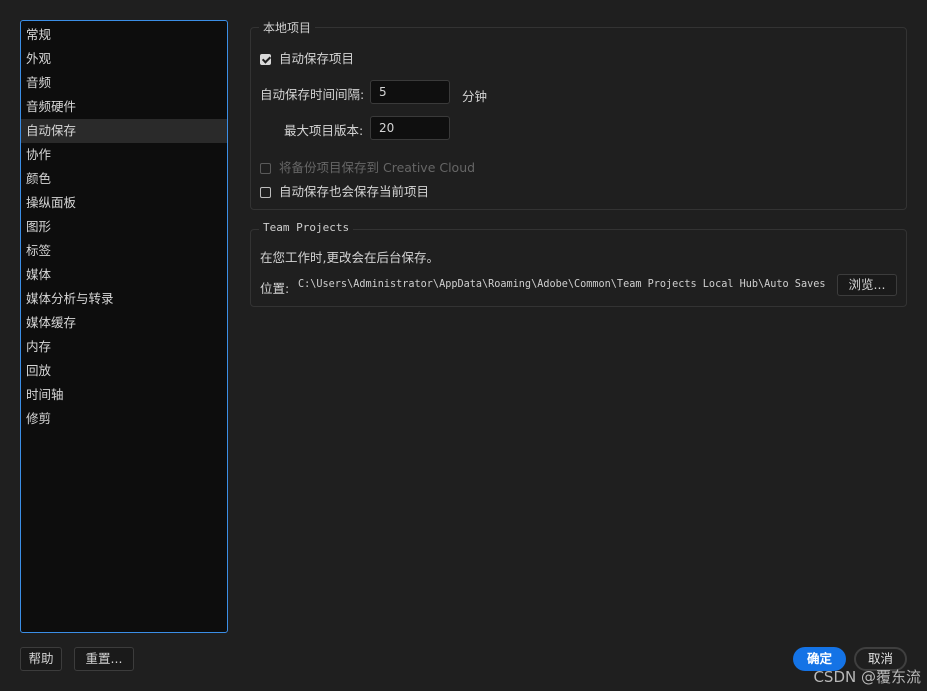 The height and width of the screenshot is (691, 927). What do you see at coordinates (410, 128) in the screenshot?
I see `max-versions-input: 20` at bounding box center [410, 128].